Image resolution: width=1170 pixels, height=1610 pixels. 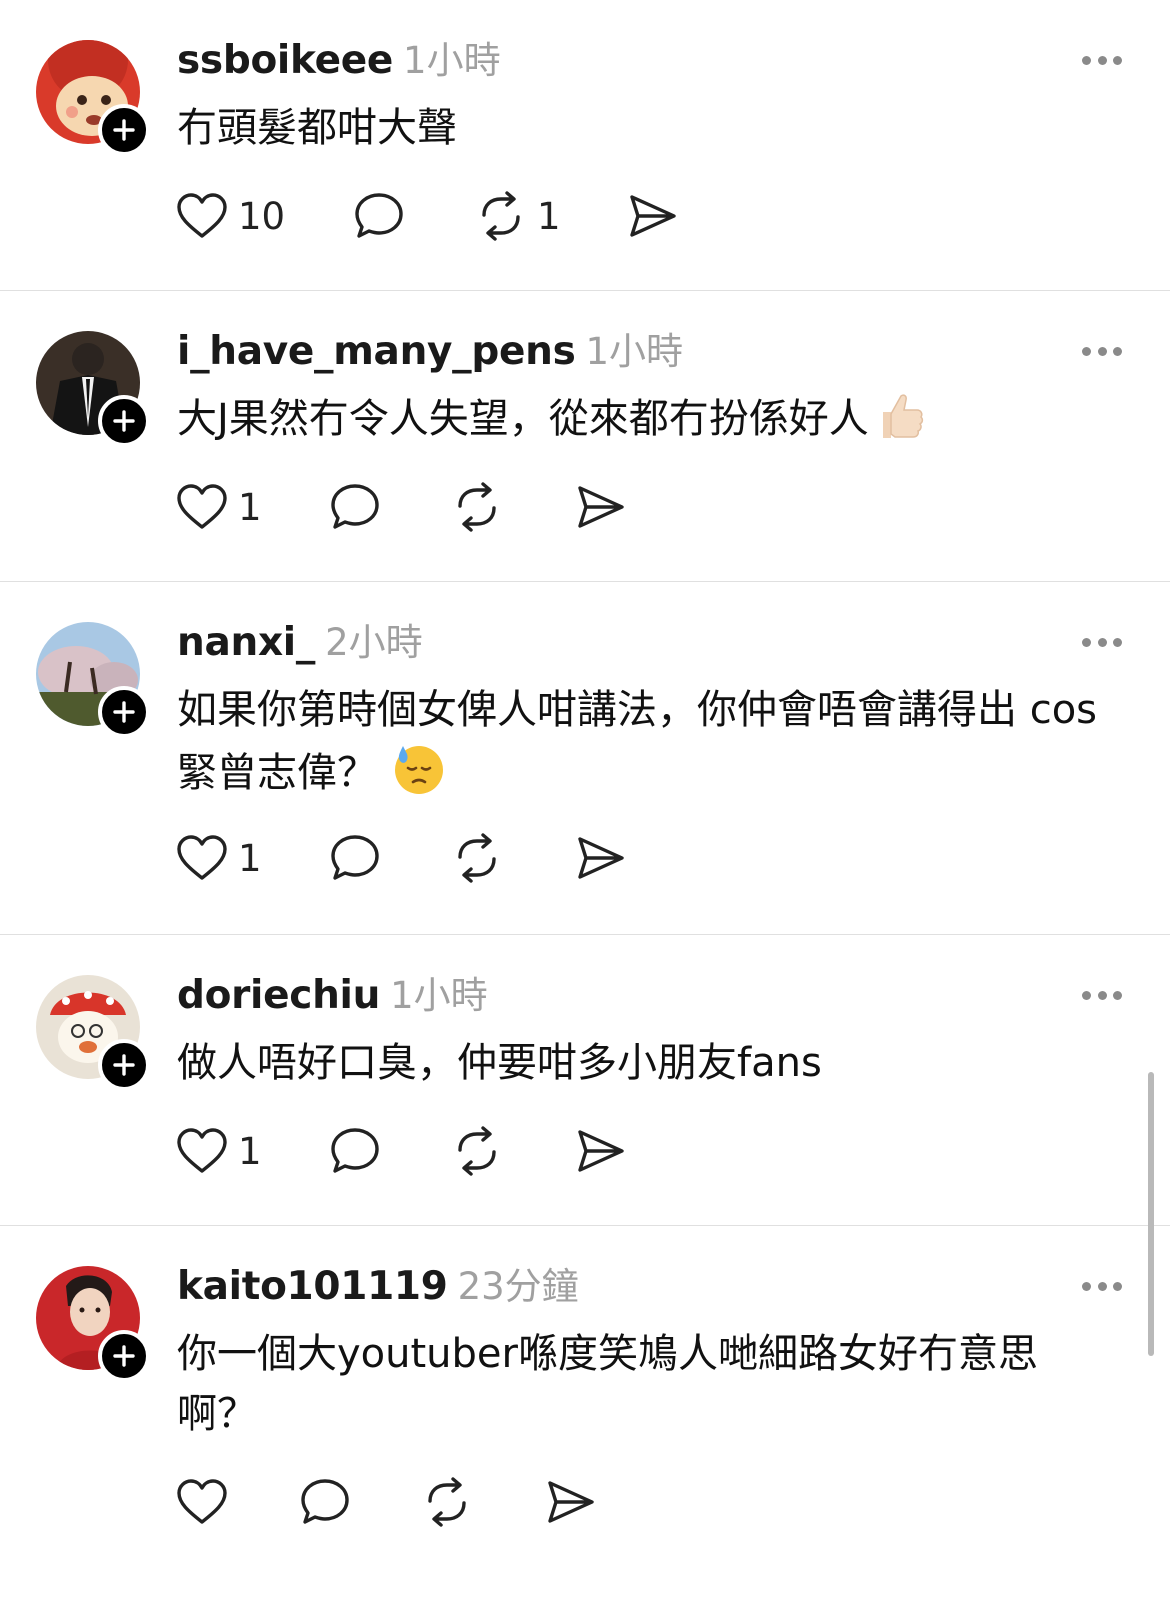 I want to click on repost-count: 1, so click(x=549, y=216).